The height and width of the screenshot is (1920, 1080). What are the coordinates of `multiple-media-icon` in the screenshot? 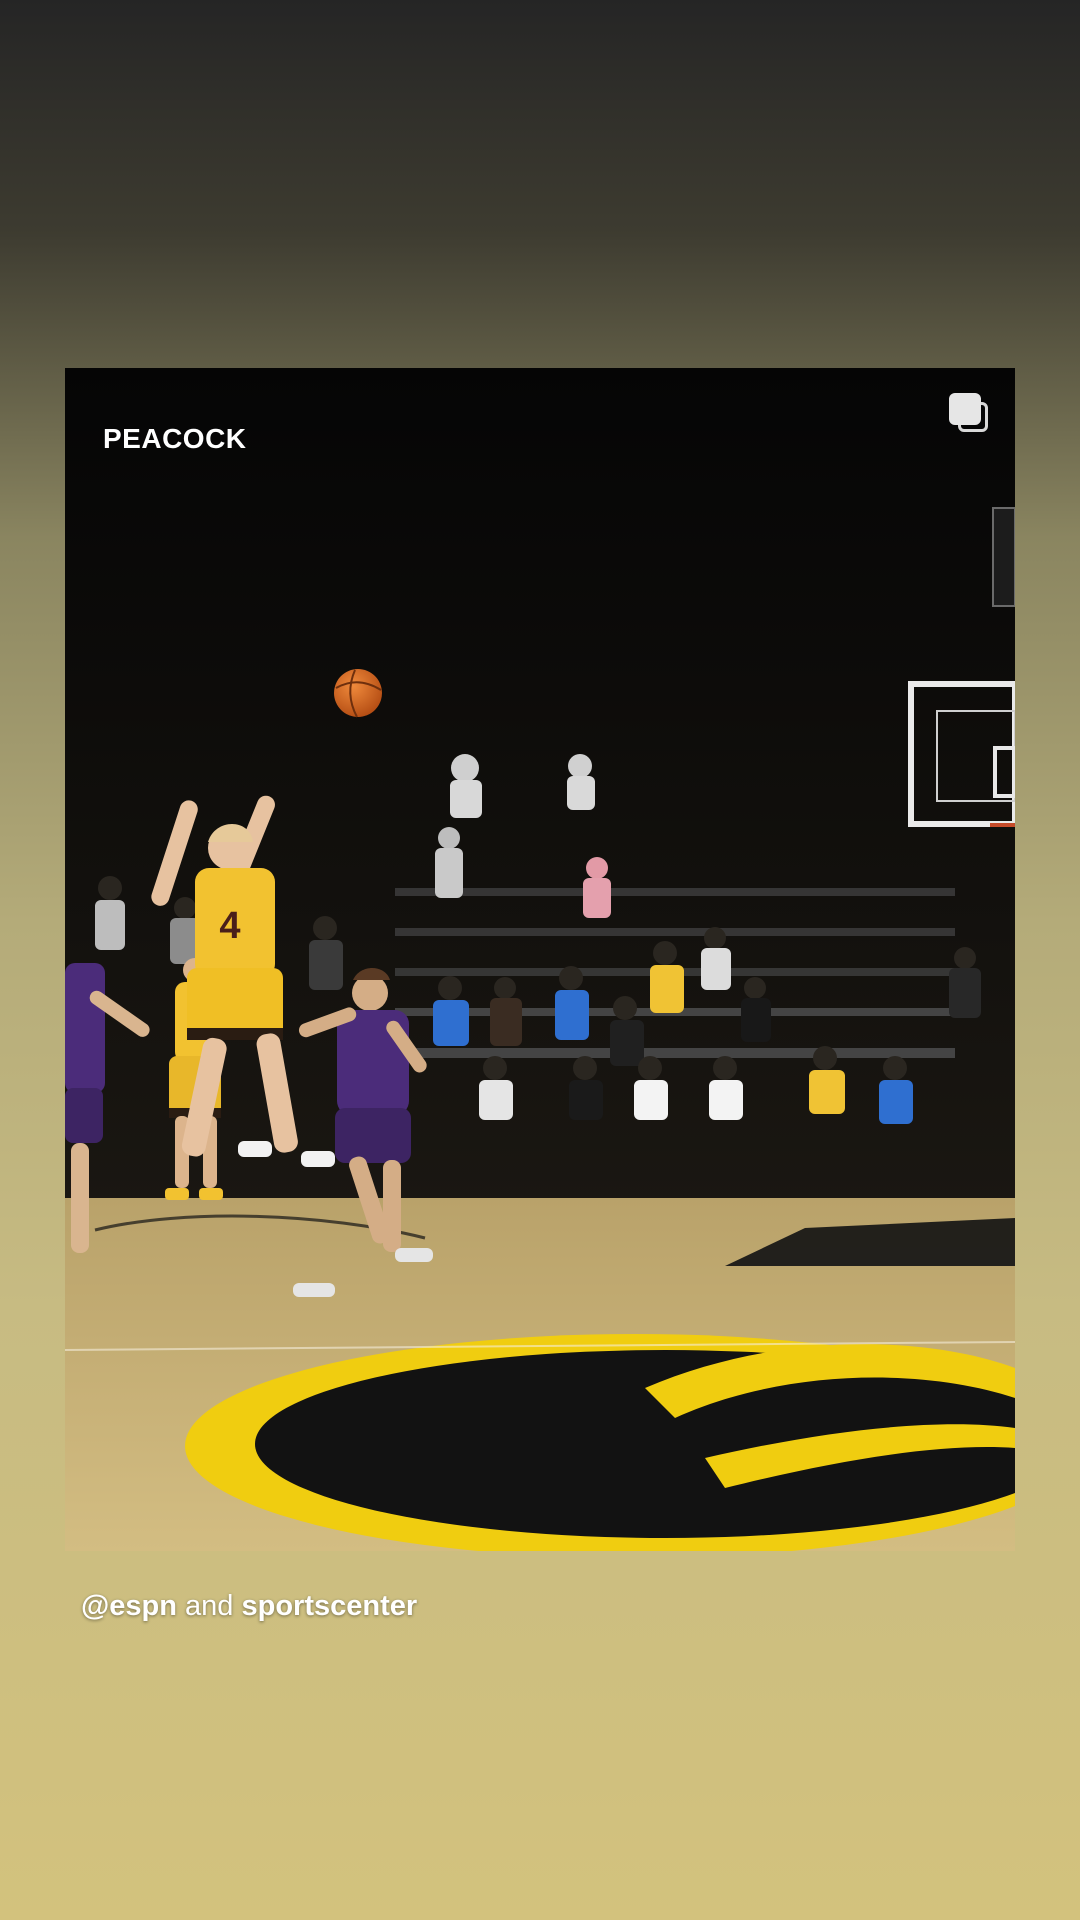 It's located at (970, 414).